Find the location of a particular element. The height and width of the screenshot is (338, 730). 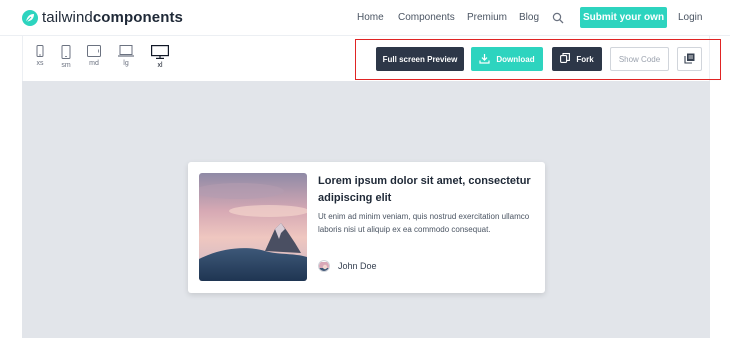

download-icon is located at coordinates (487, 59).